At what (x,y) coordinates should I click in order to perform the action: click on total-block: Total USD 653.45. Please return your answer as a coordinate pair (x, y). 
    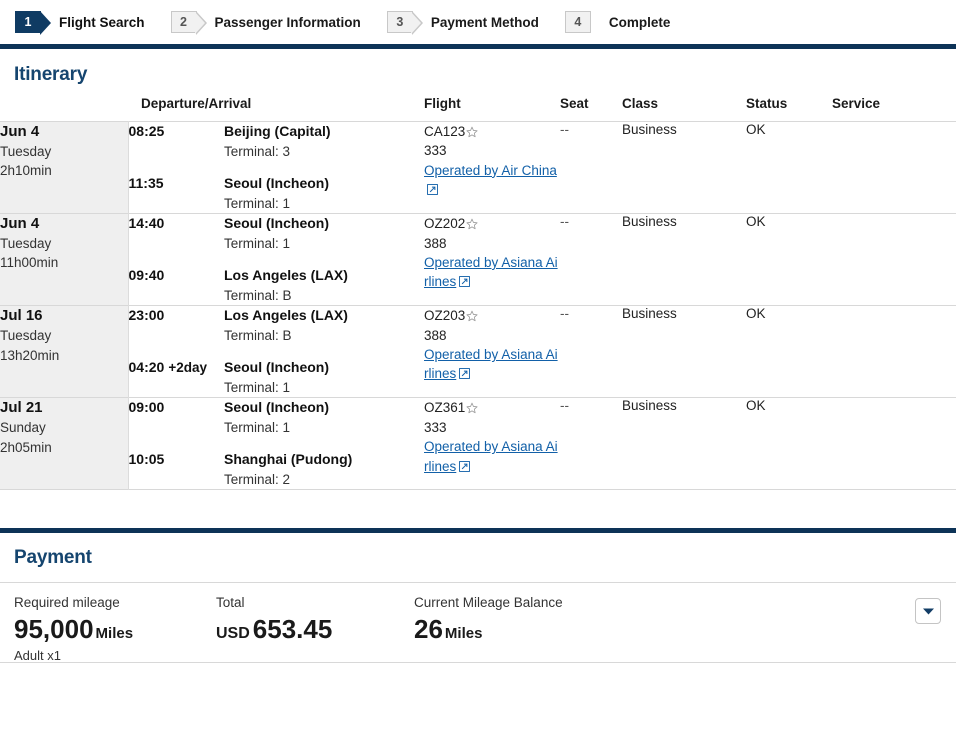
    Looking at the image, I should click on (315, 619).